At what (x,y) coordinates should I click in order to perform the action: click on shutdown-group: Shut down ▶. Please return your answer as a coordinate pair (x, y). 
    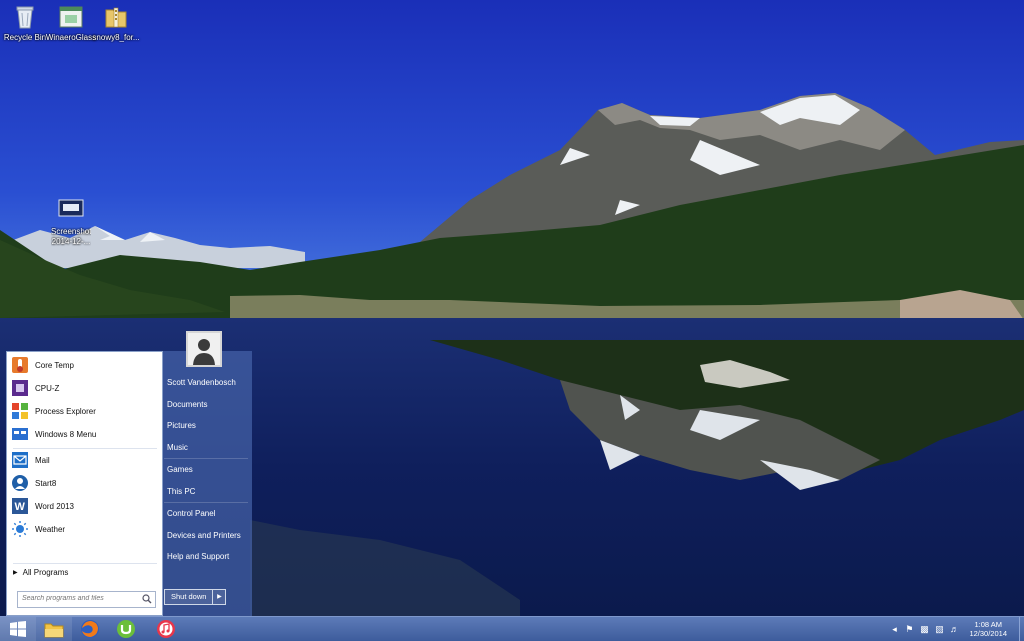
    Looking at the image, I should click on (195, 597).